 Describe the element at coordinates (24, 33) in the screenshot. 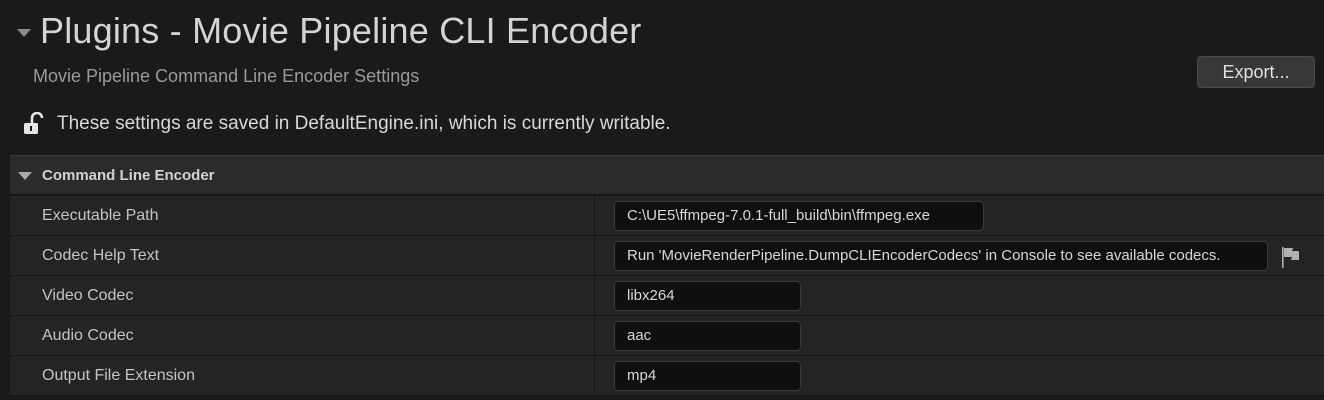

I see `collapse-arrow-icon` at that location.